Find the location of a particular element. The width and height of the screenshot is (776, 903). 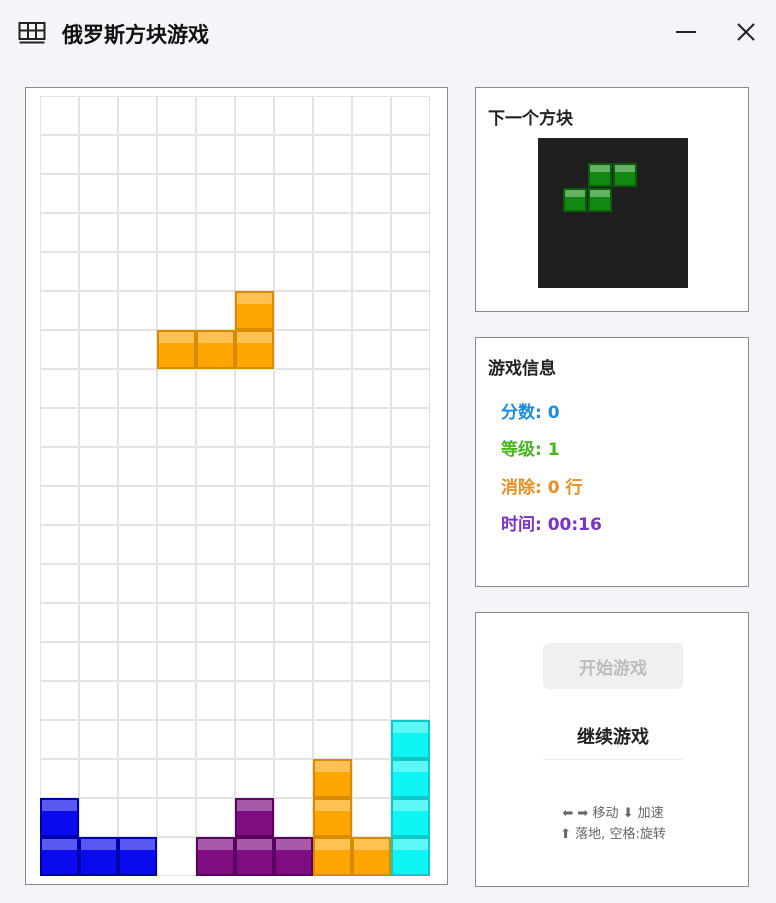

close-icon is located at coordinates (746, 32).